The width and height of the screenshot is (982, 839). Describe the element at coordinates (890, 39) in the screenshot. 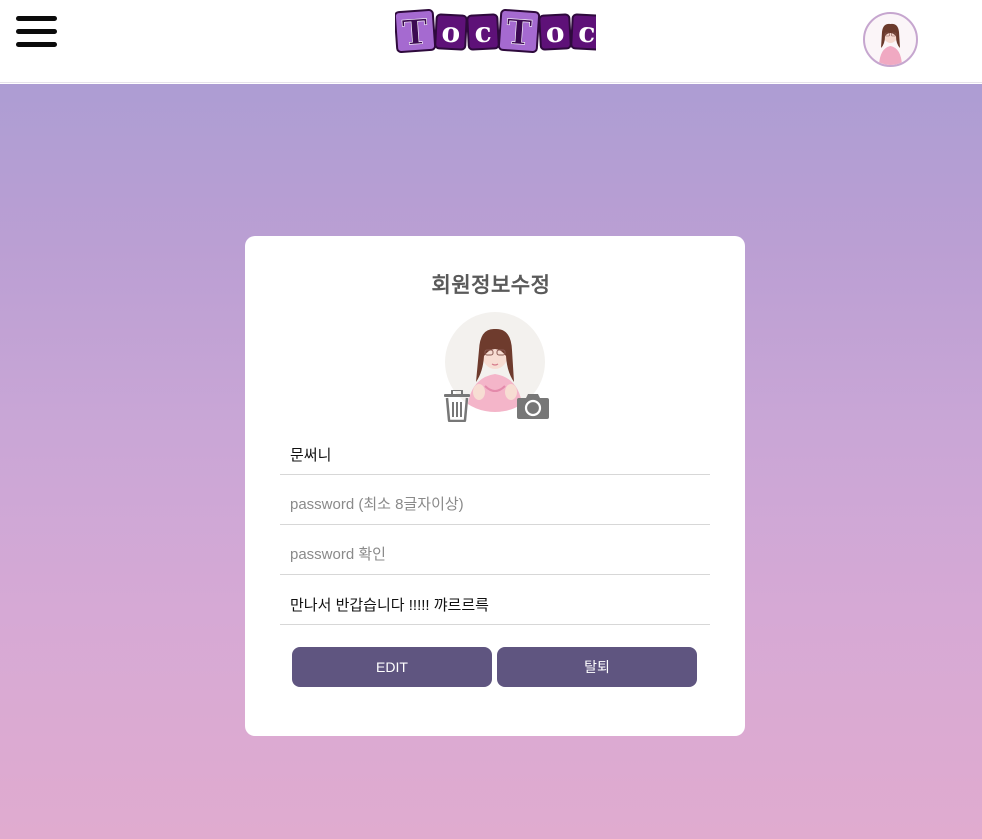

I see `user-avatar` at that location.